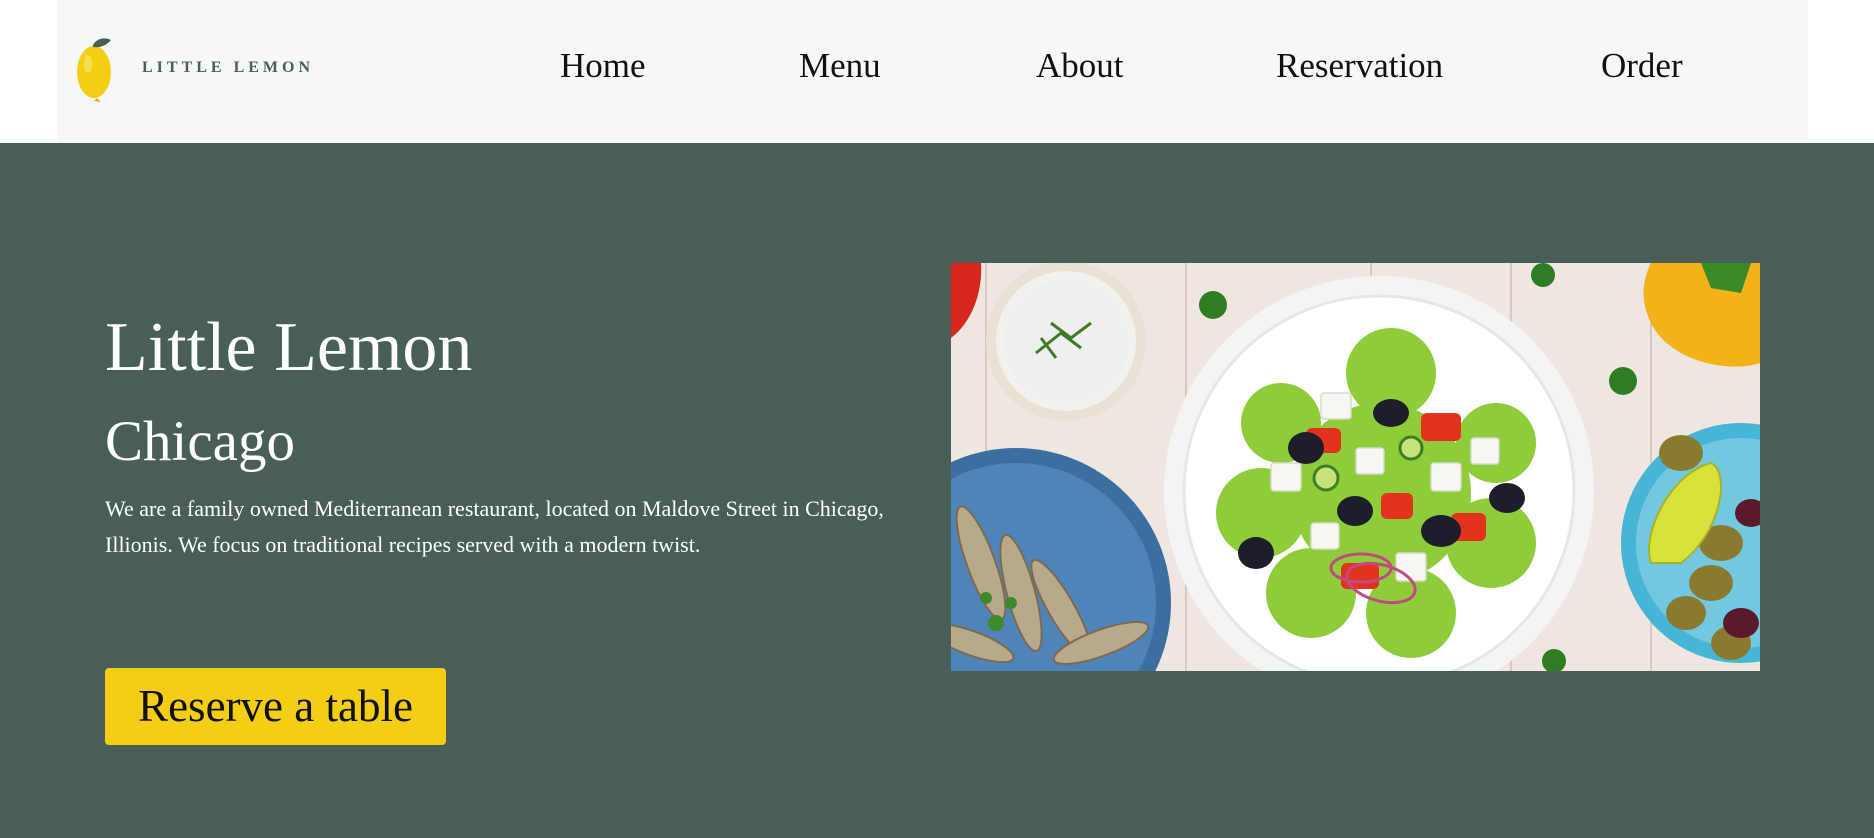 The height and width of the screenshot is (838, 1874). Describe the element at coordinates (1359, 66) in the screenshot. I see `nav-reservation-link: Reservation` at that location.